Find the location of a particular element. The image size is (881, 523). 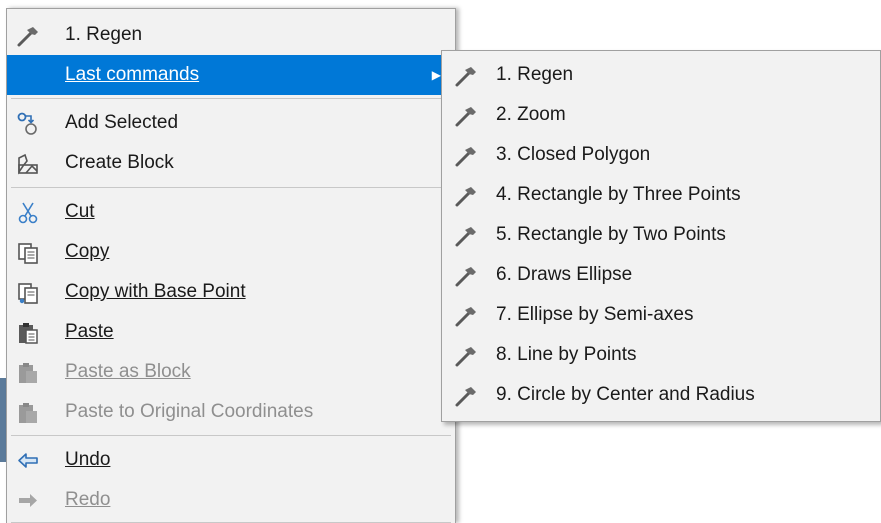

menu-item-copy-with-base-point: Copy with Base Point is located at coordinates (231, 292).